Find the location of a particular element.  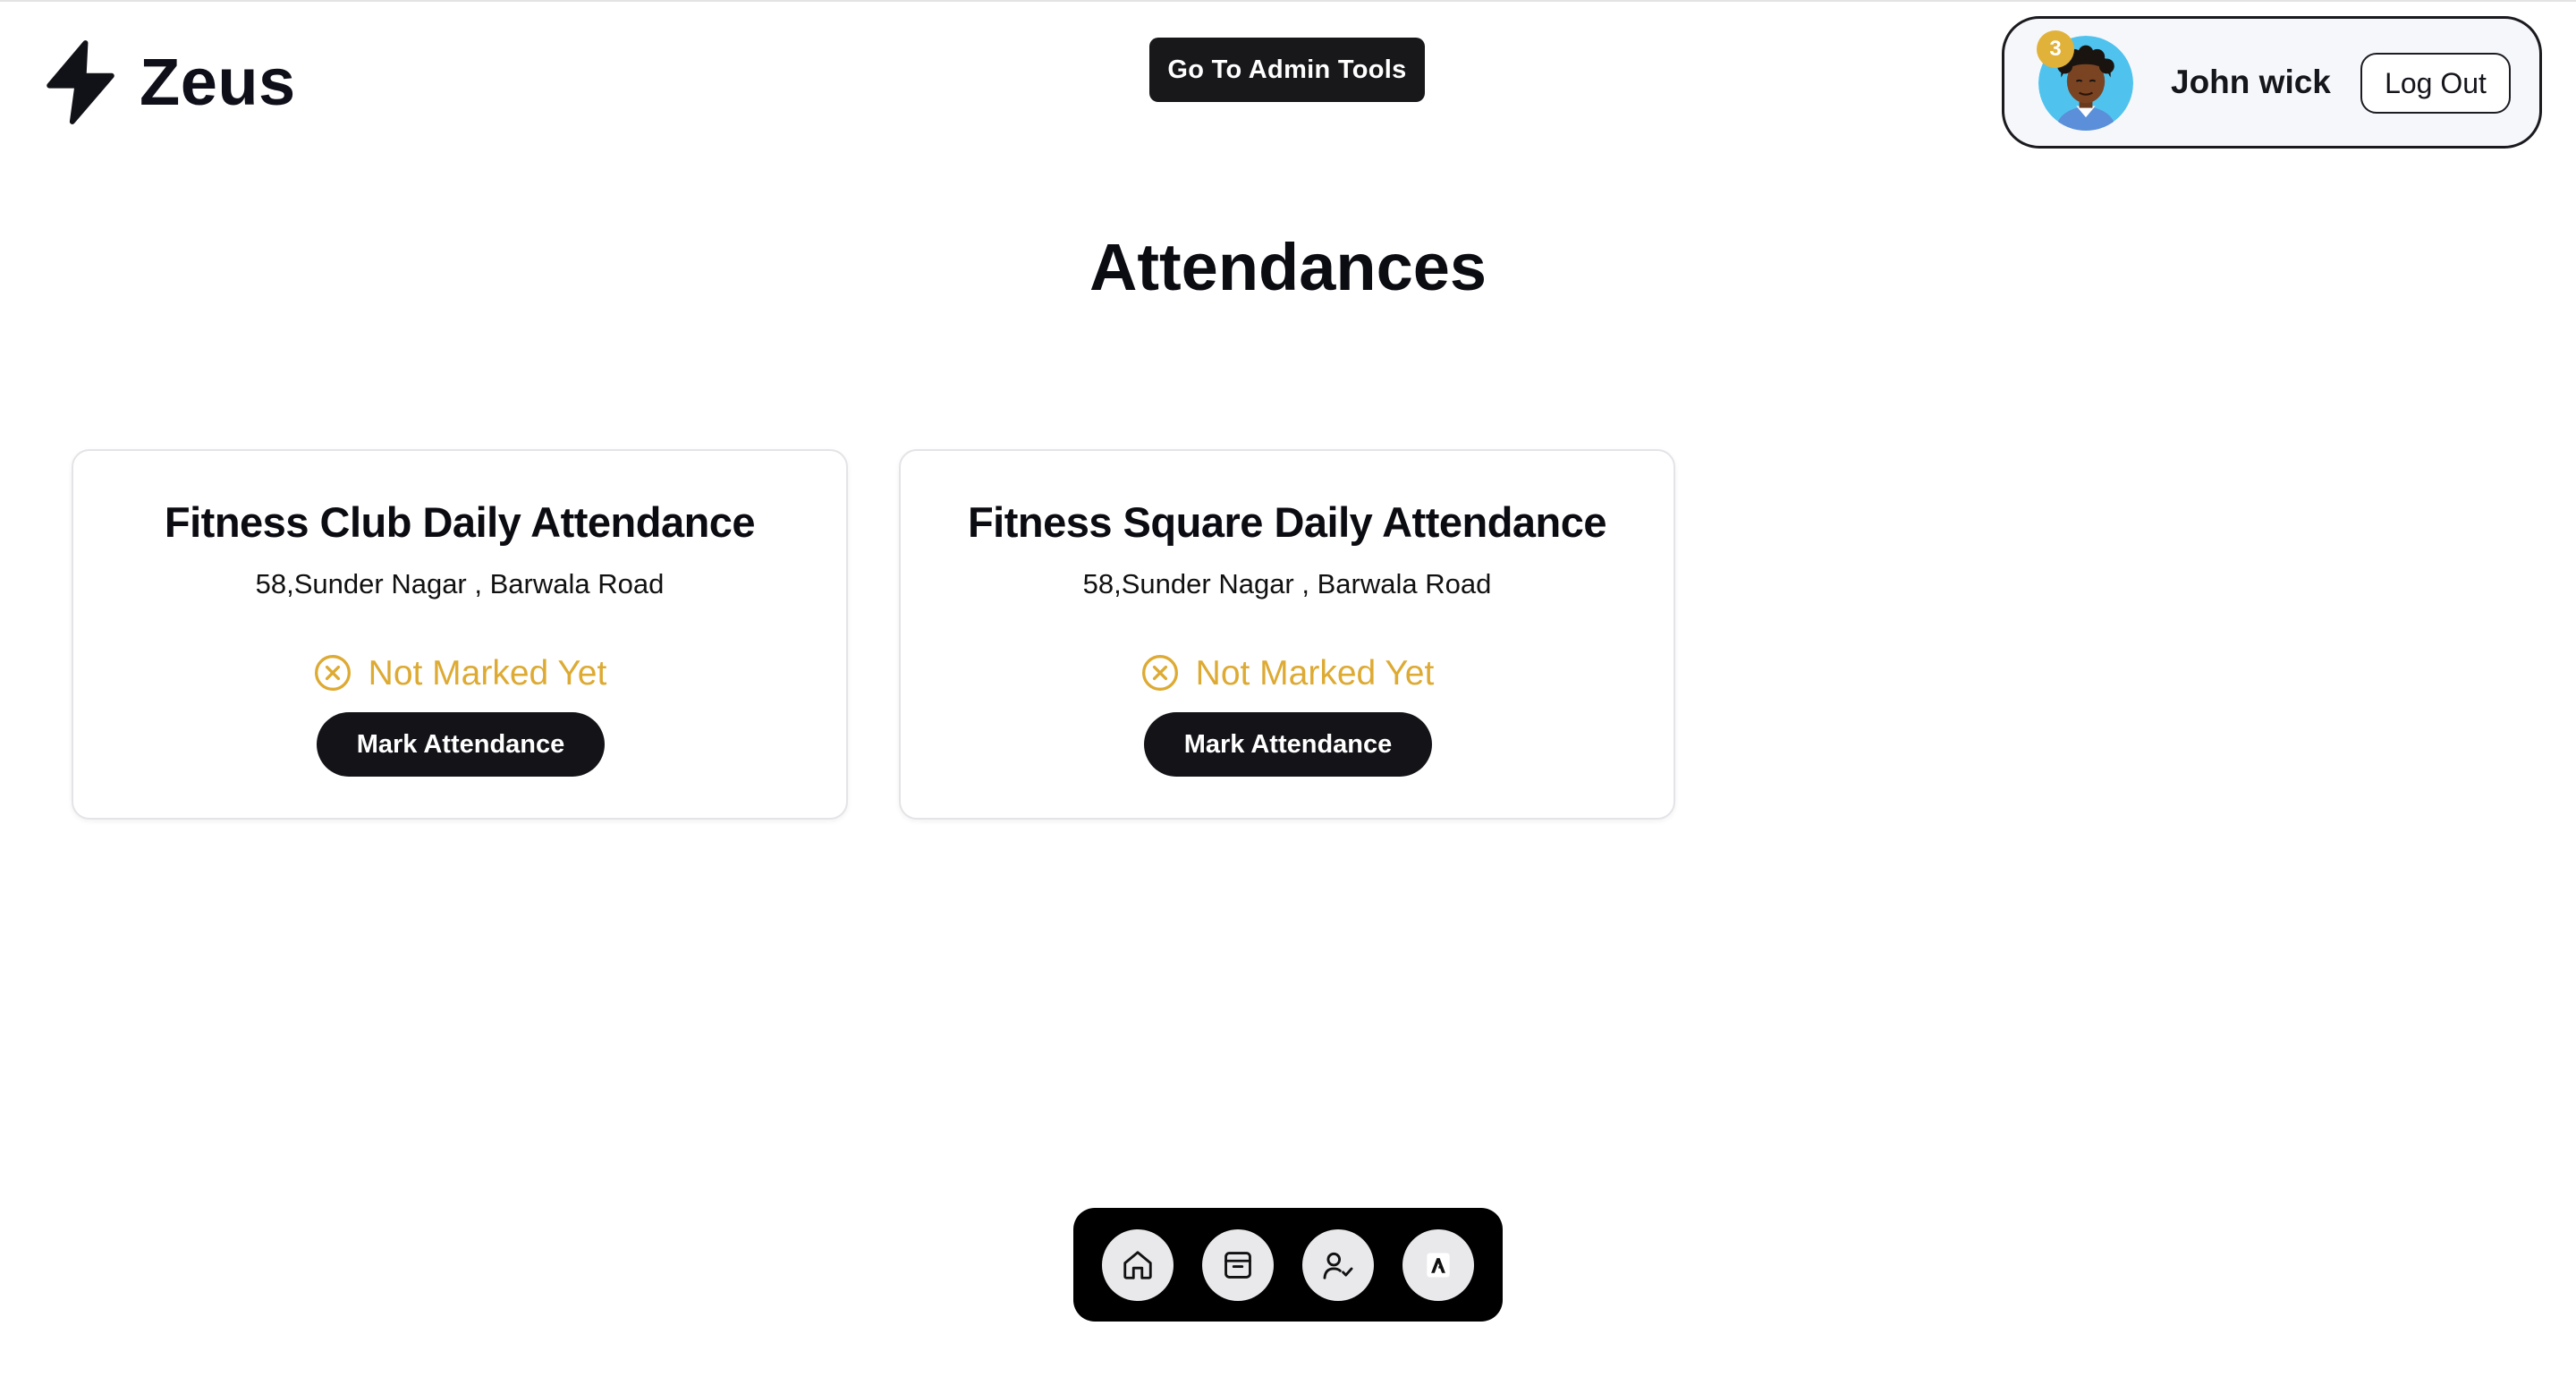

dock-home-button is located at coordinates (1138, 1265).